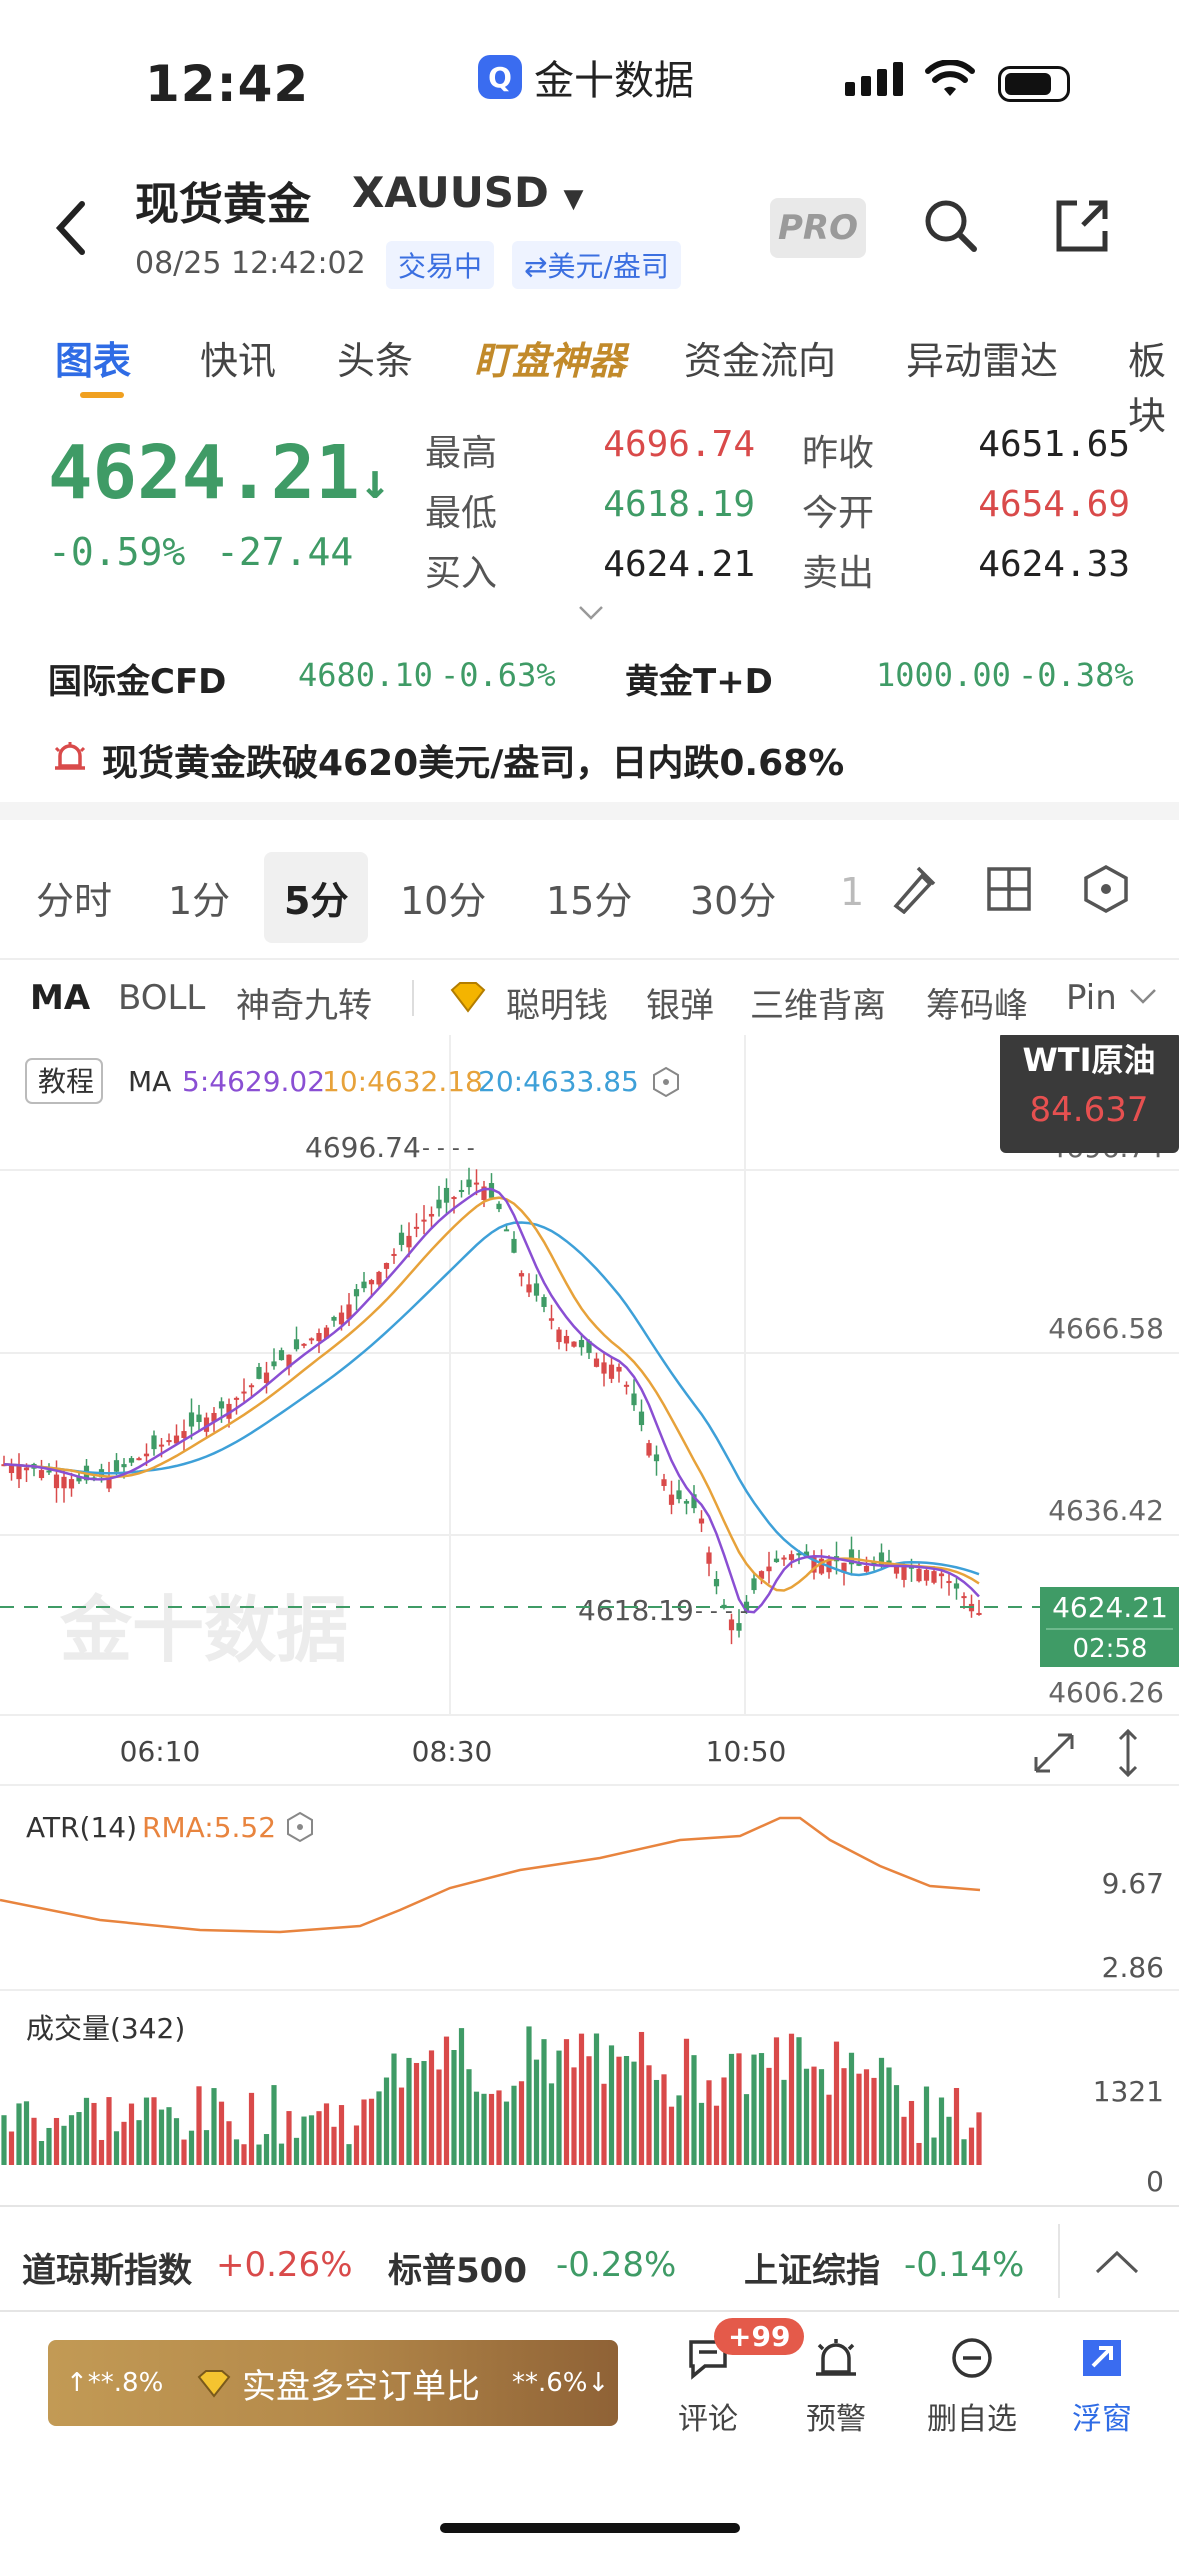 The height and width of the screenshot is (2556, 1179). Describe the element at coordinates (972, 2387) in the screenshot. I see `nav-remove-watchlist: 删自选` at that location.